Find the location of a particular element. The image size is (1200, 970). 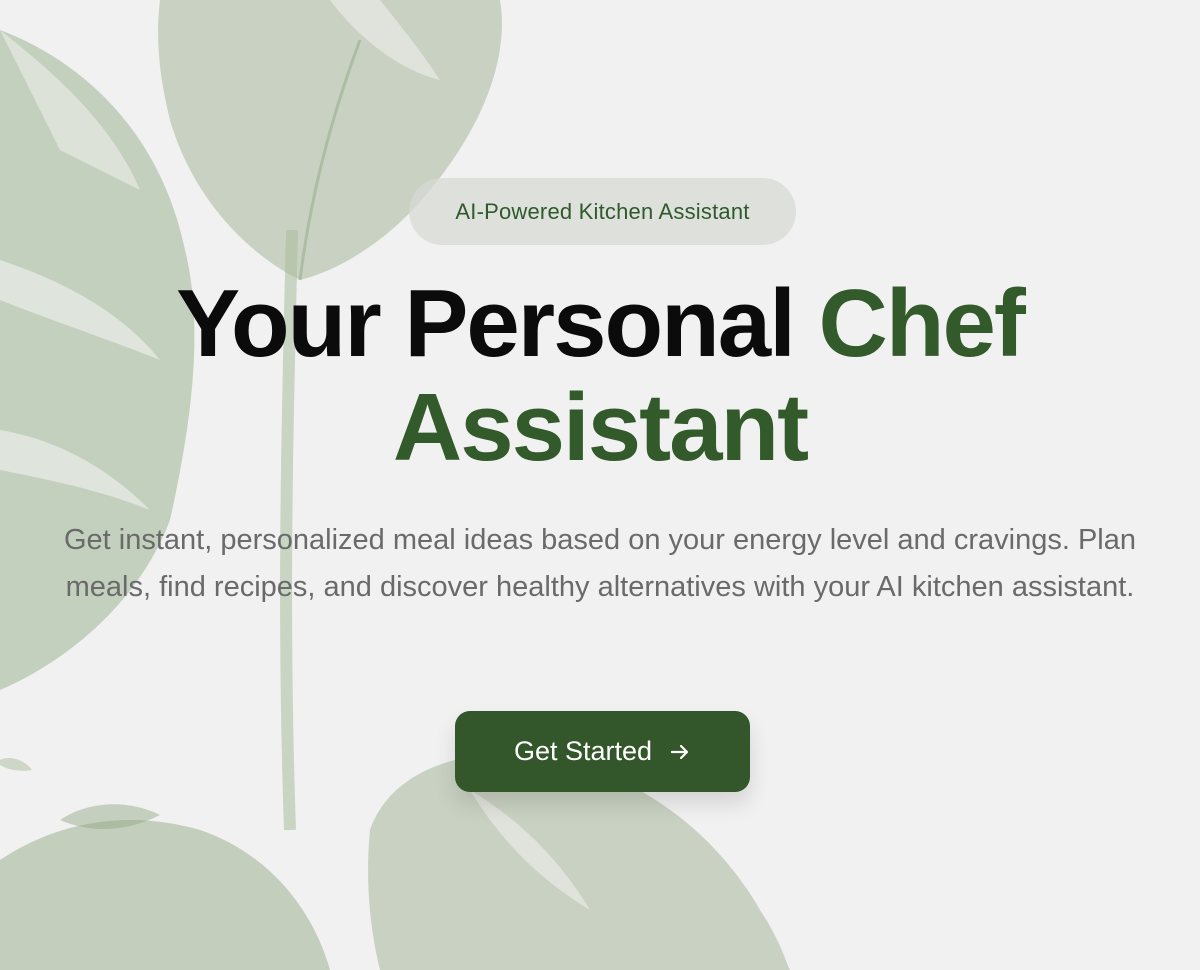

headline-accent-chef: Chef is located at coordinates (922, 323).